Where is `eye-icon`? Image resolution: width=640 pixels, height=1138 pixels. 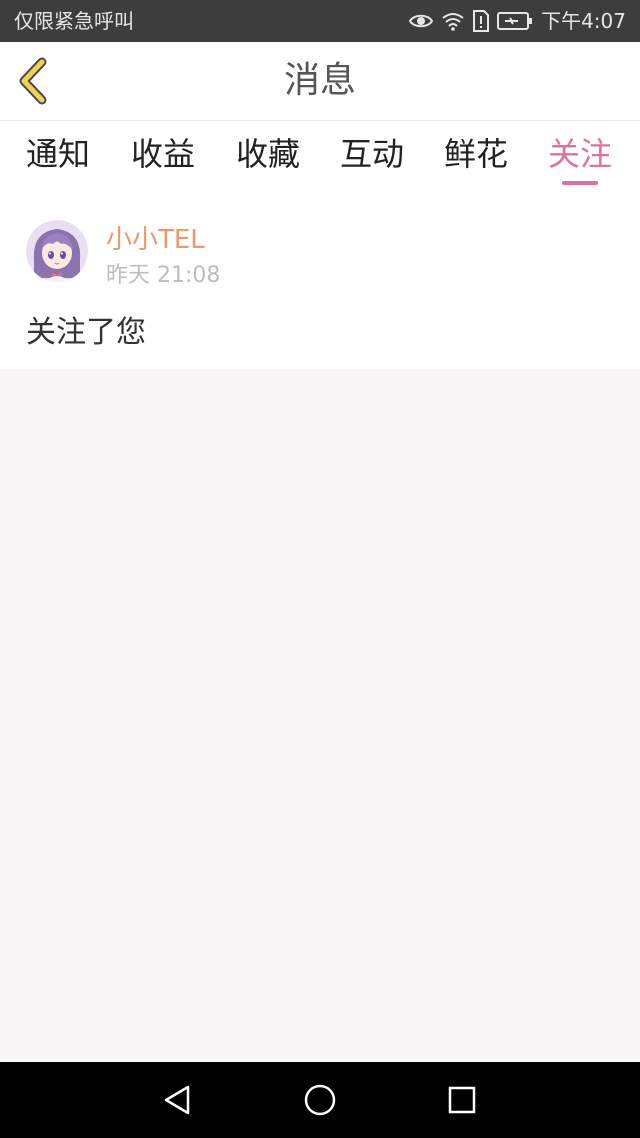 eye-icon is located at coordinates (421, 21).